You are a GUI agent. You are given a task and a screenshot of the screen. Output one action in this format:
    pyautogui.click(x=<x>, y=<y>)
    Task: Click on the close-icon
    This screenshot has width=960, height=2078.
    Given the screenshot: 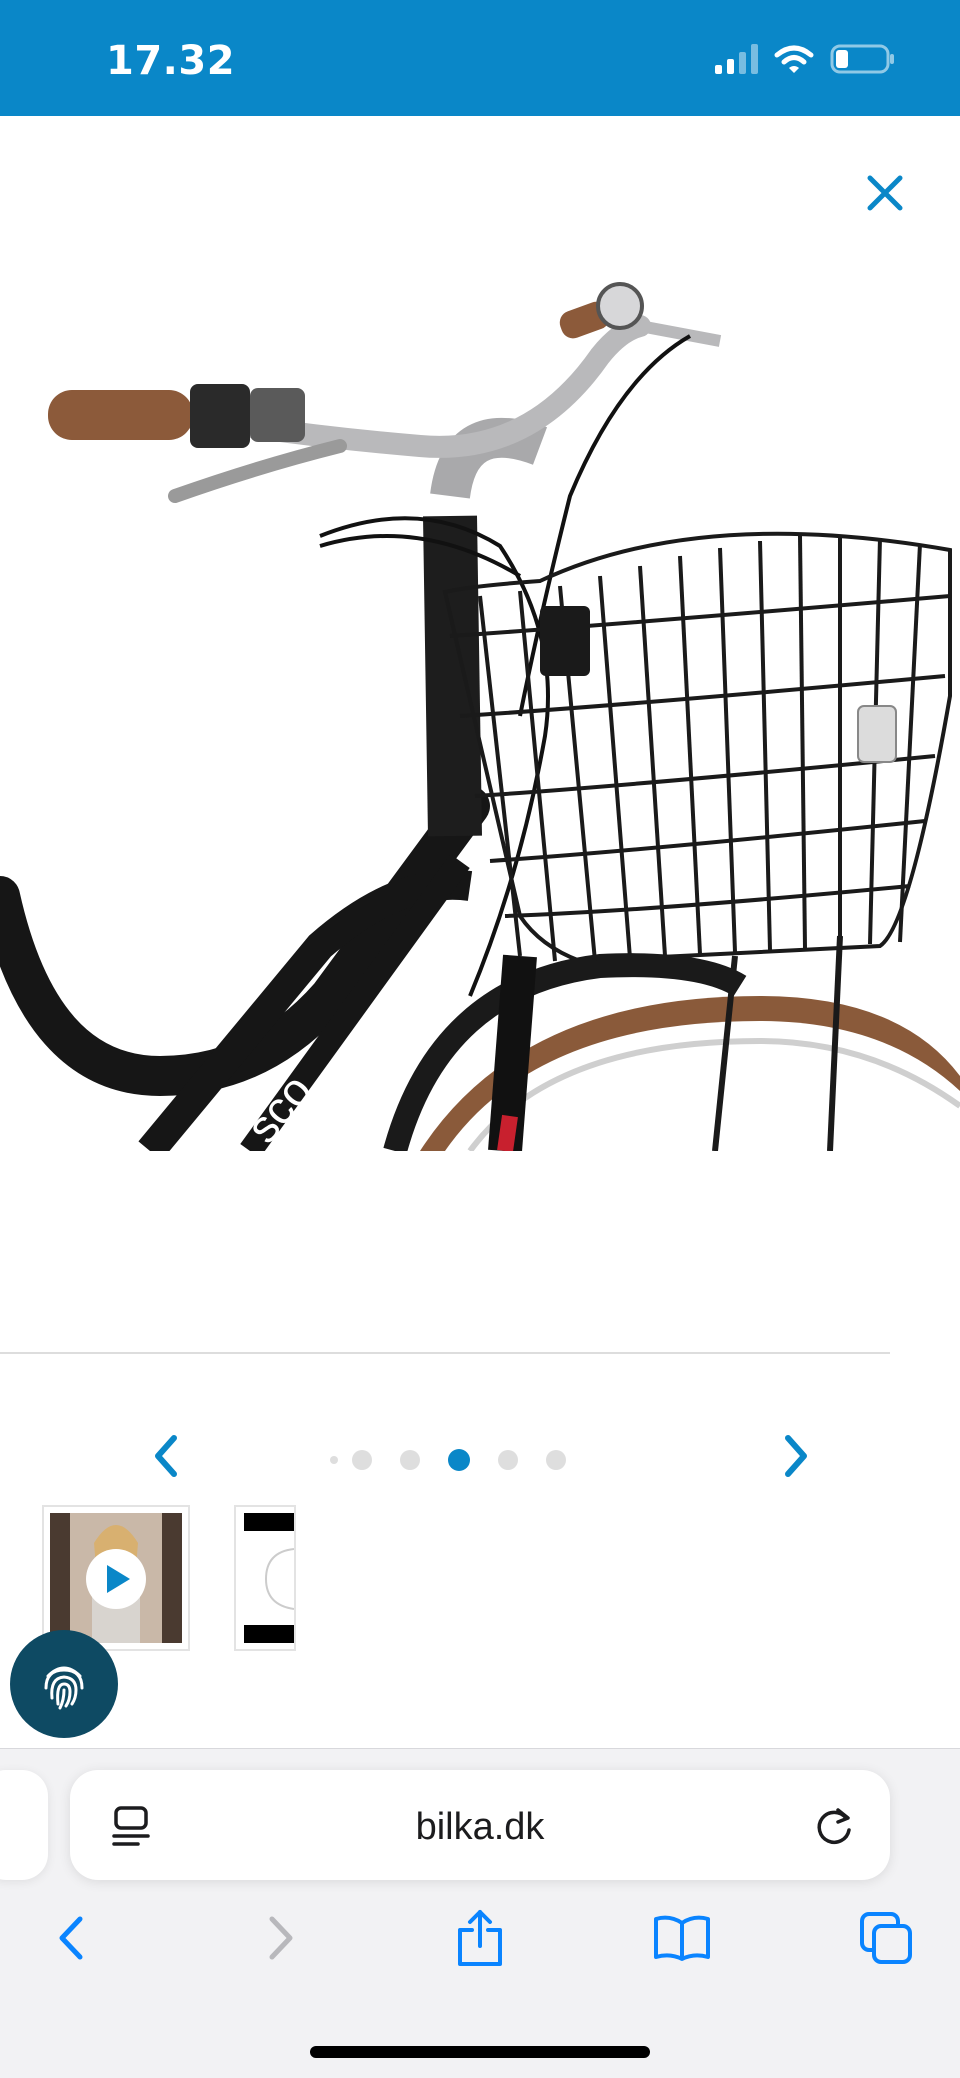 What is the action you would take?
    pyautogui.click(x=885, y=193)
    